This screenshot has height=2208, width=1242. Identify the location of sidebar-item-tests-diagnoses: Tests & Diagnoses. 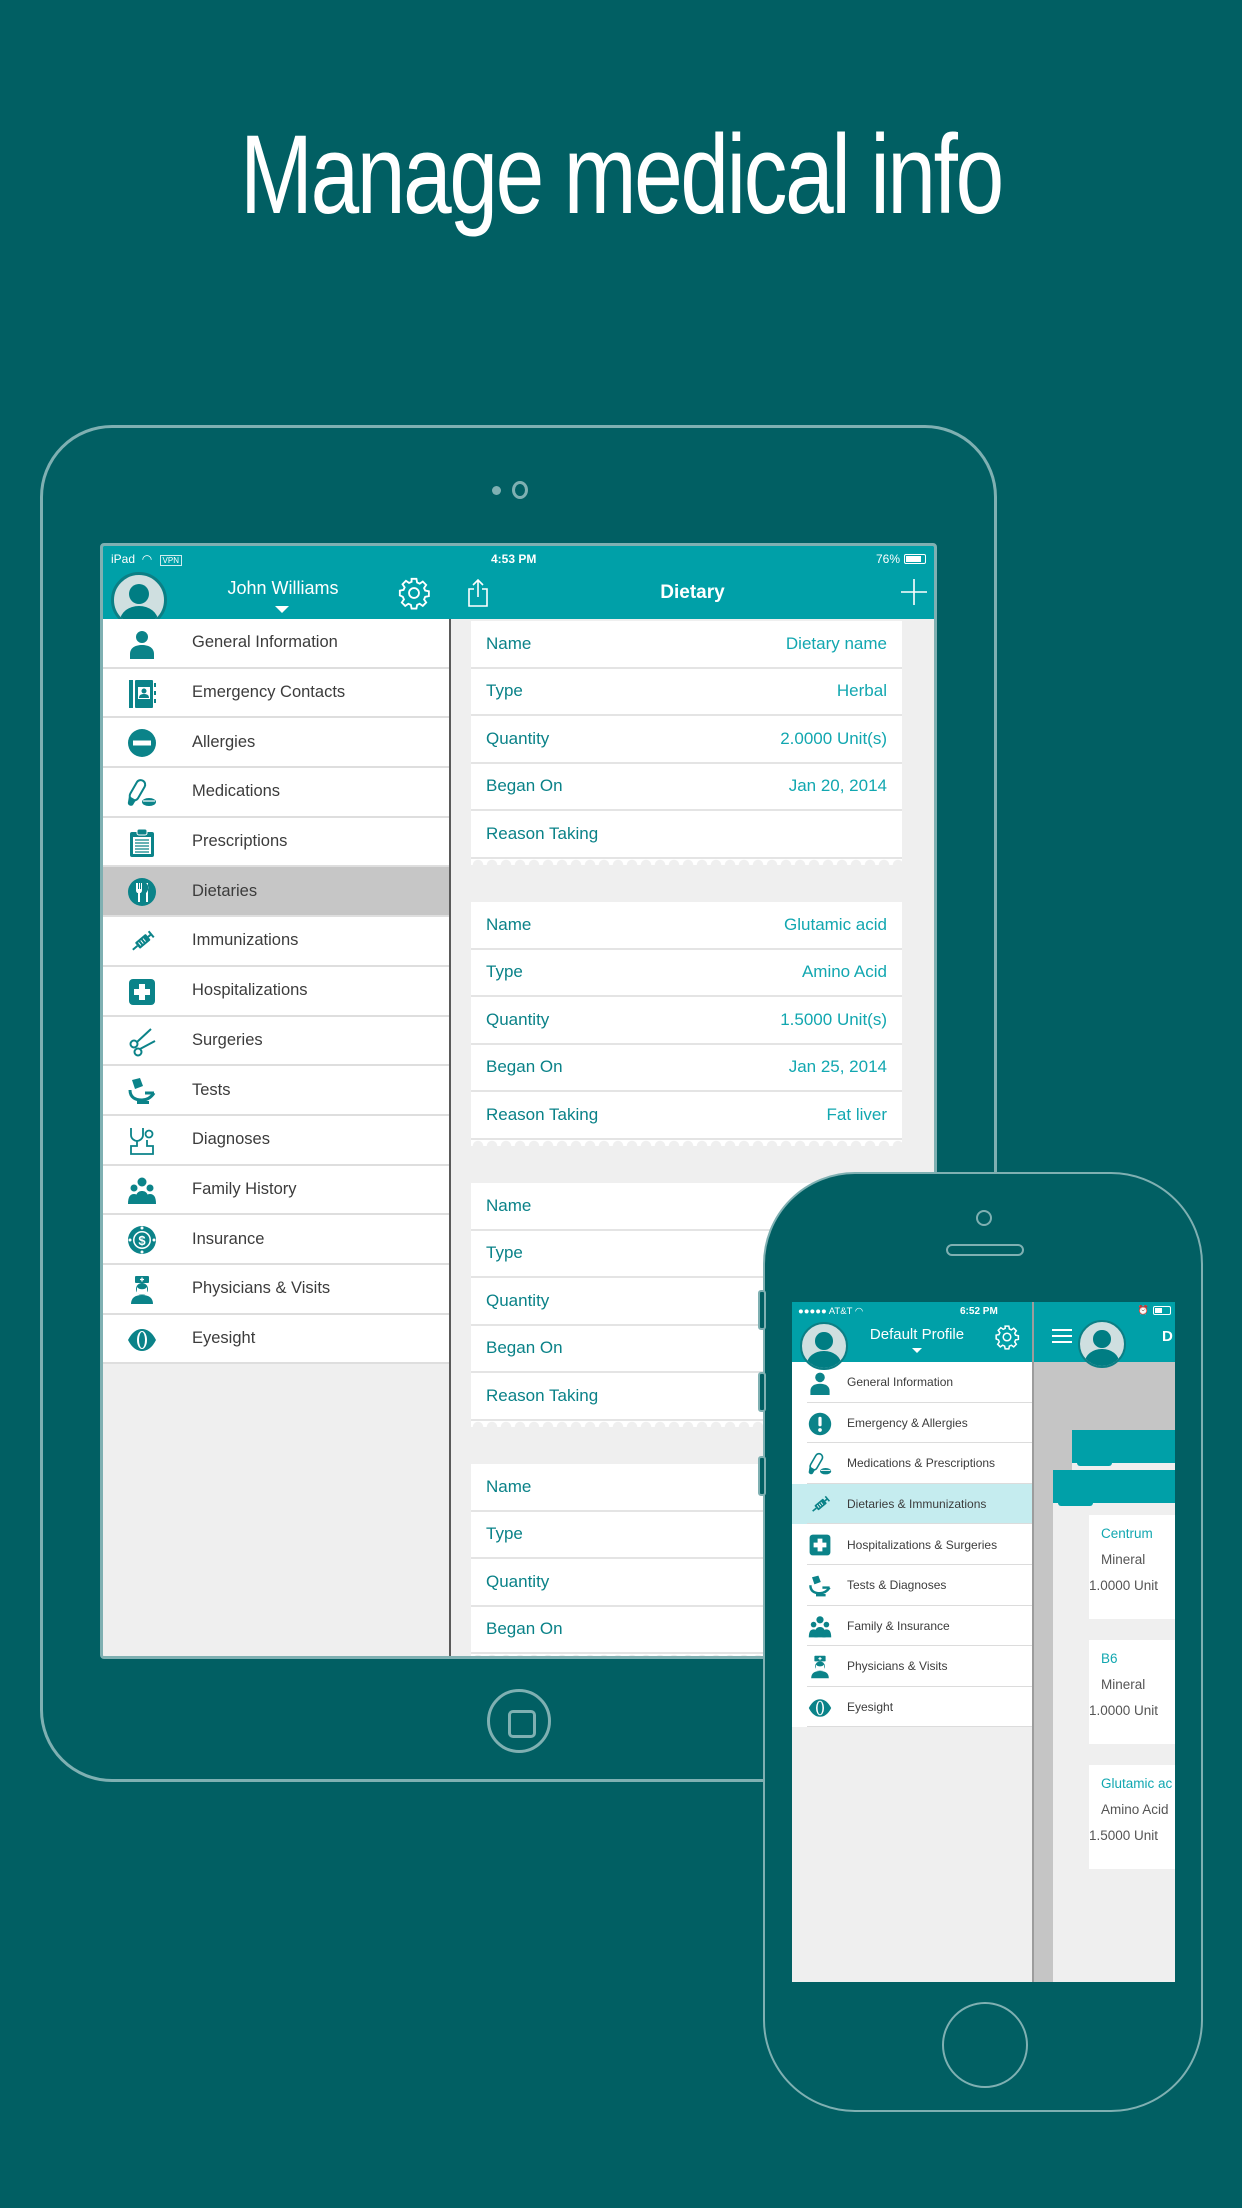
(912, 1585).